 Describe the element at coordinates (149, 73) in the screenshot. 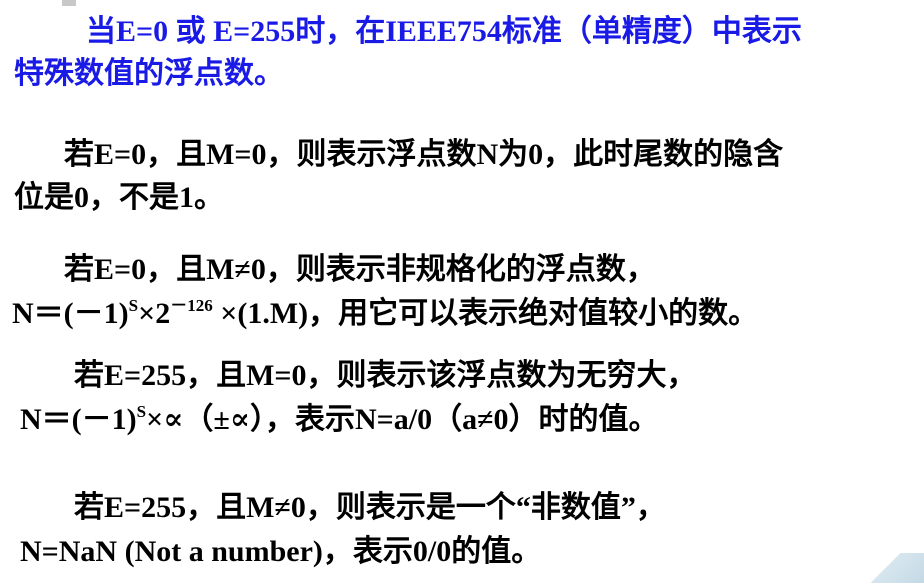

I see `intro-line-2: 特殊数值的浮点数。` at that location.